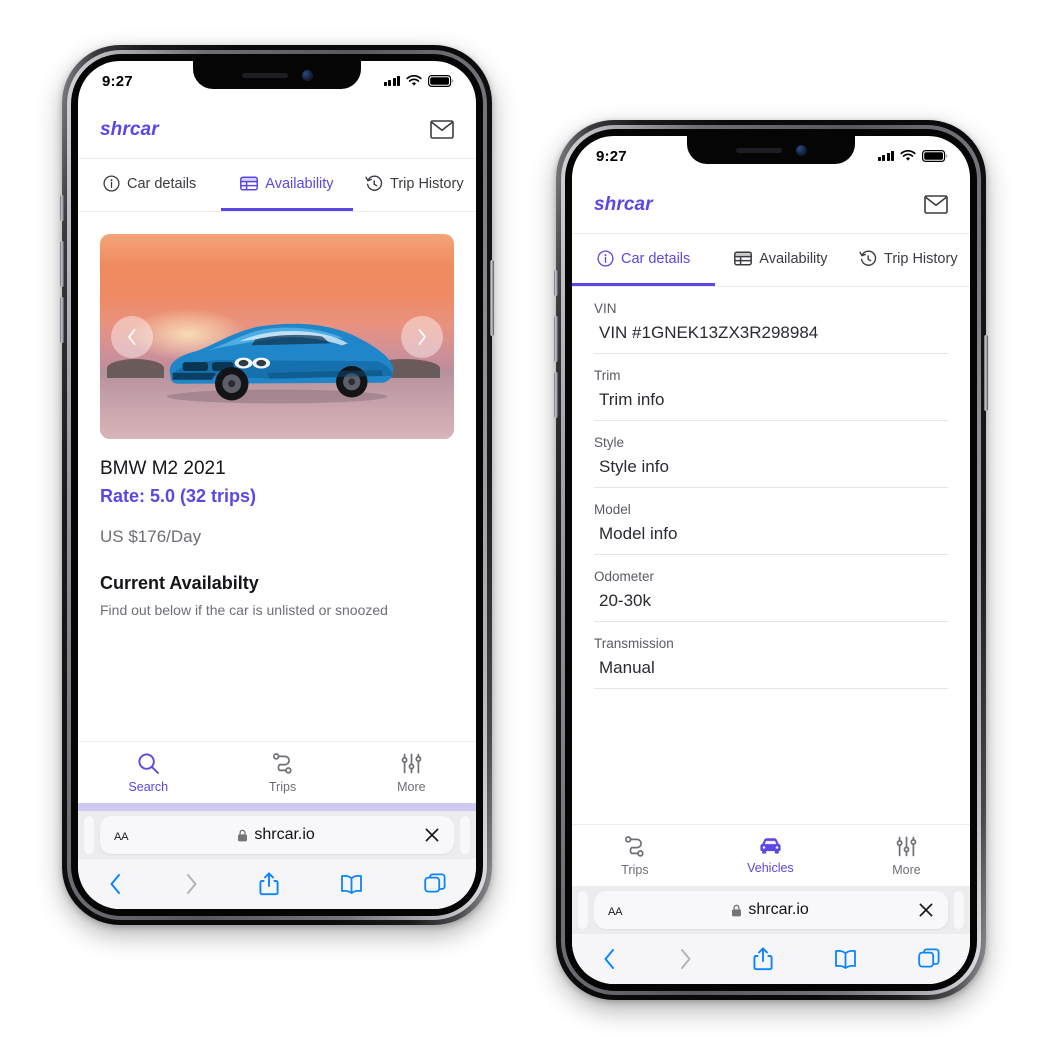  I want to click on tab-label: Availability, so click(299, 183).